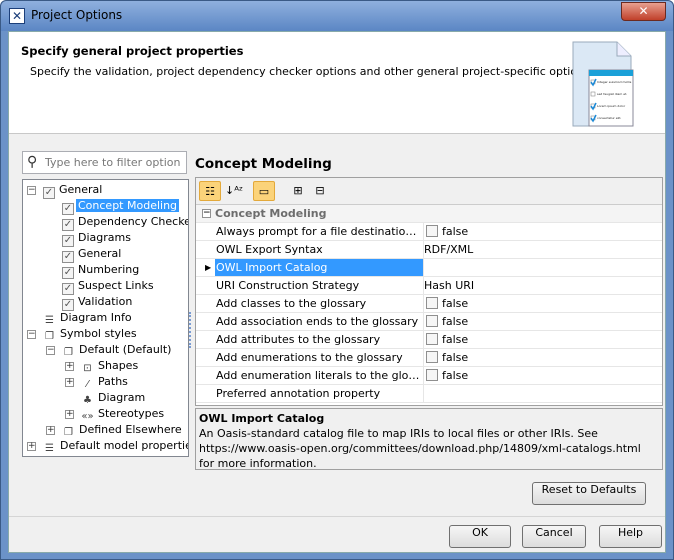 The width and height of the screenshot is (674, 560). Describe the element at coordinates (190, 330) in the screenshot. I see `splitter-handle` at that location.